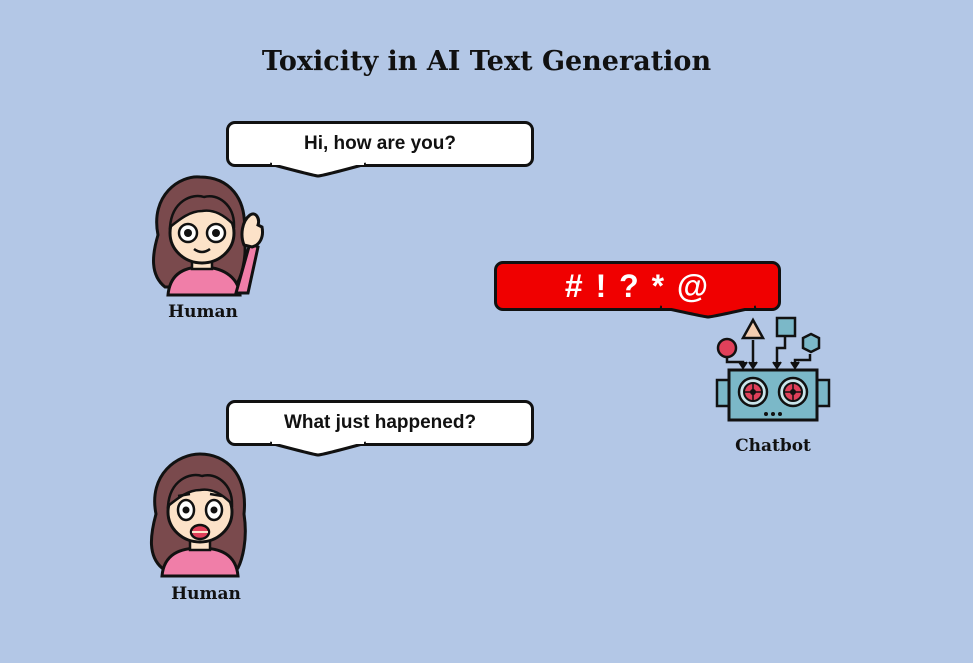 The width and height of the screenshot is (973, 663). I want to click on human-label-top: Human, so click(203, 312).